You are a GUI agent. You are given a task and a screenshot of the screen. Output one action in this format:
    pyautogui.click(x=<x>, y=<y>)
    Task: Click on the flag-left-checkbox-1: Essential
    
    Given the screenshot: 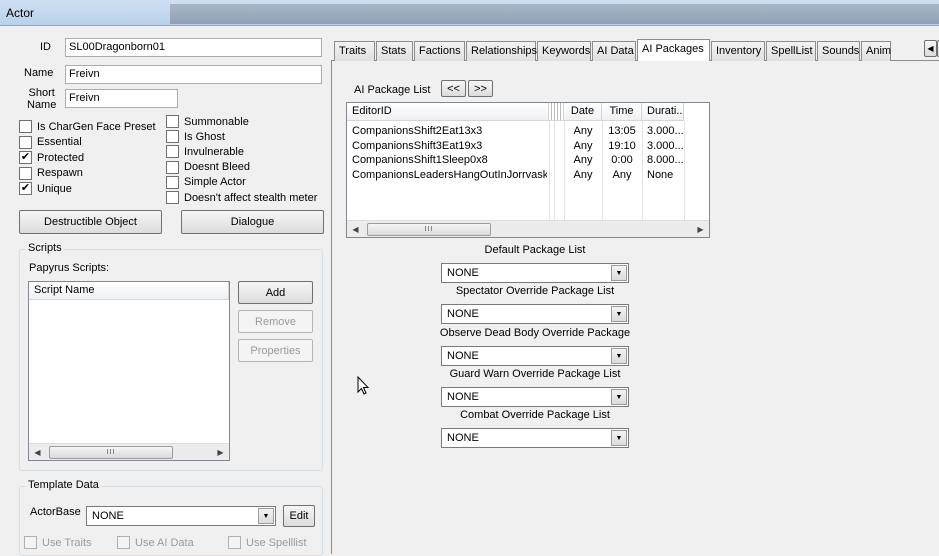 What is the action you would take?
    pyautogui.click(x=50, y=142)
    